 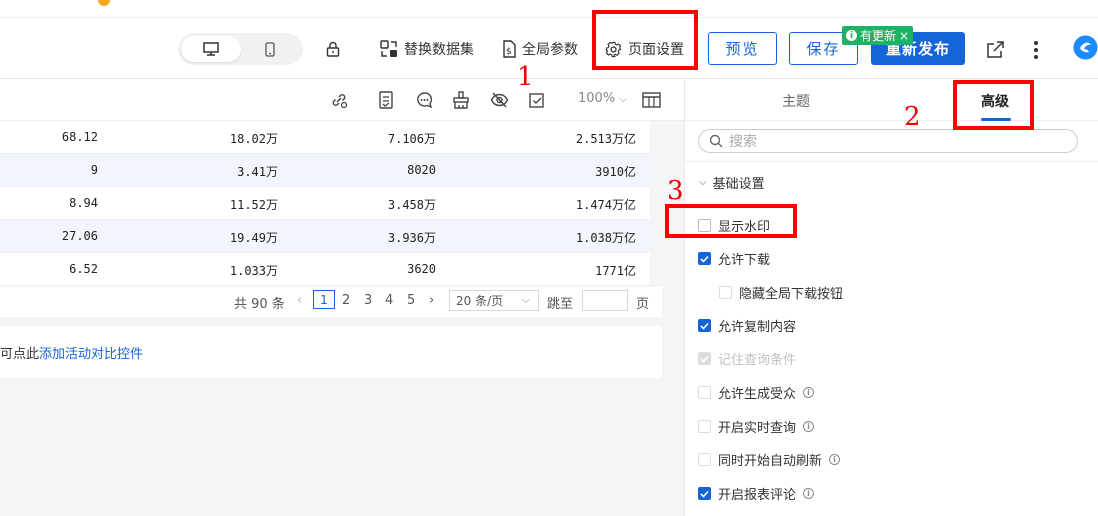 I want to click on page-button: 3, so click(x=368, y=300).